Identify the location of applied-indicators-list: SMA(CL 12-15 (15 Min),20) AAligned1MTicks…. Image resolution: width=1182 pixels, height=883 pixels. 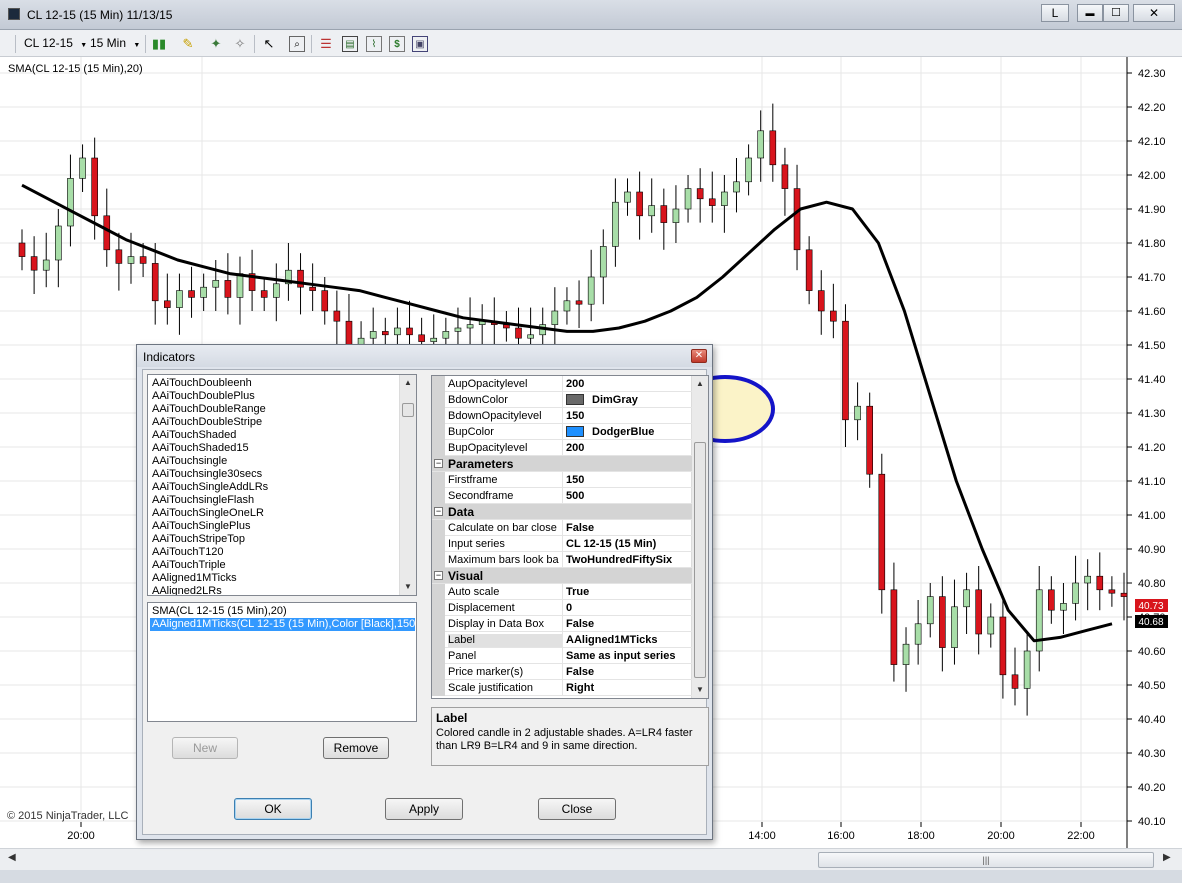
(282, 662).